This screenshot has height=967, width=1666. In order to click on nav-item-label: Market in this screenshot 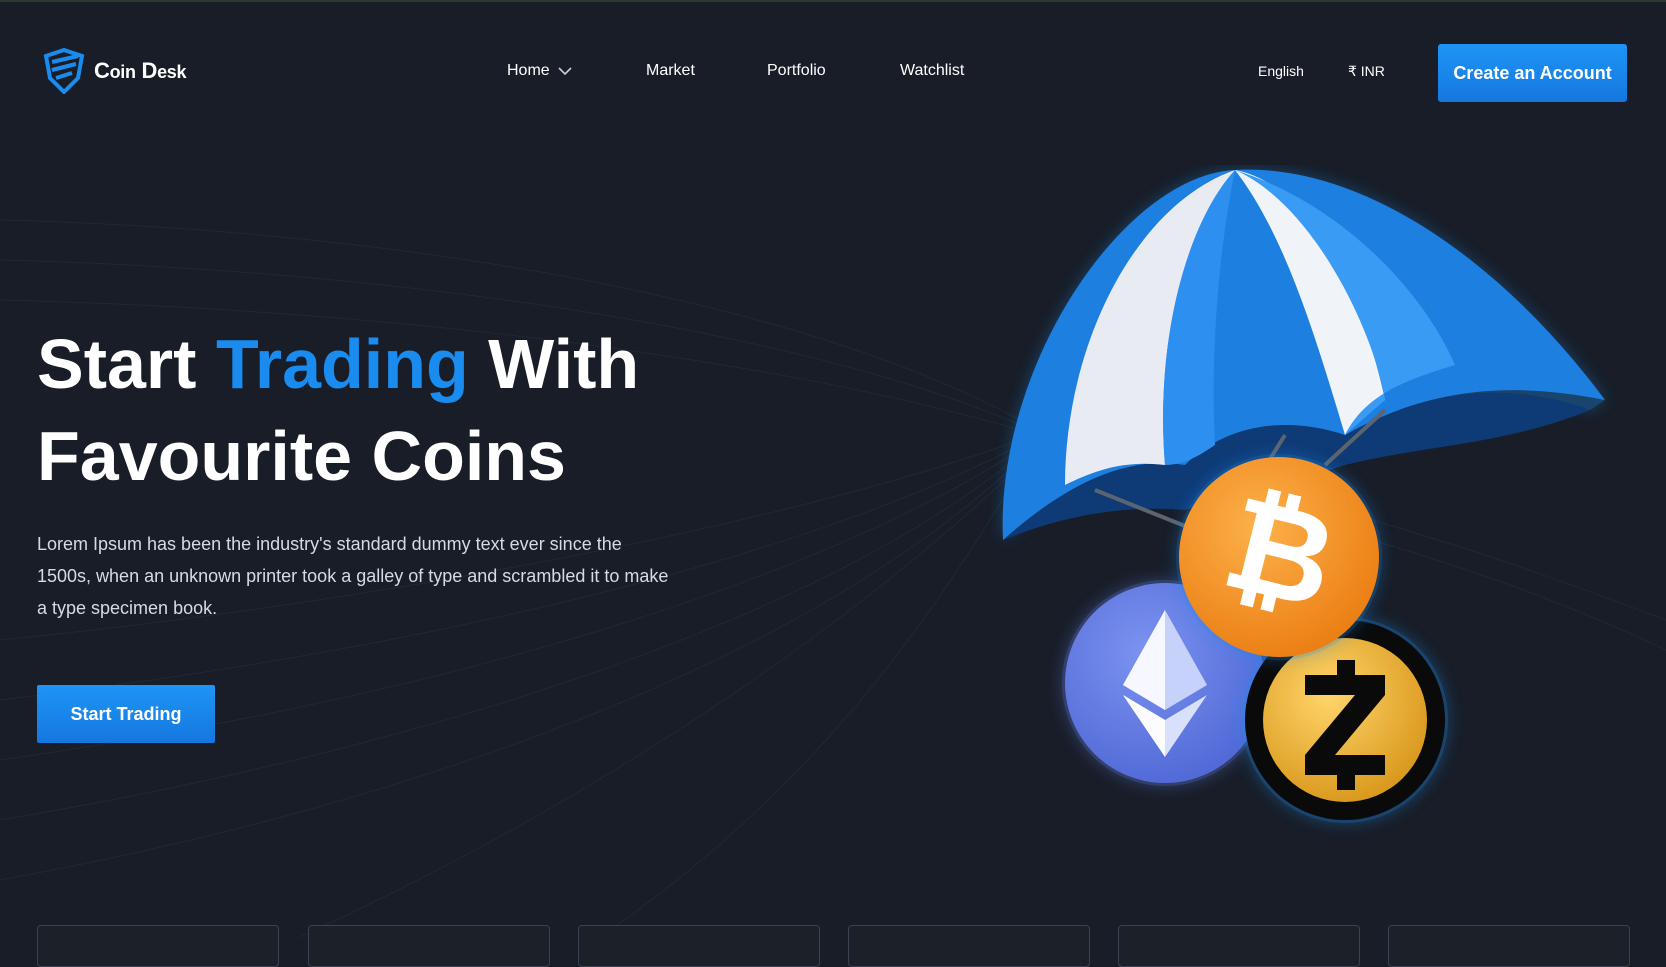, I will do `click(670, 70)`.